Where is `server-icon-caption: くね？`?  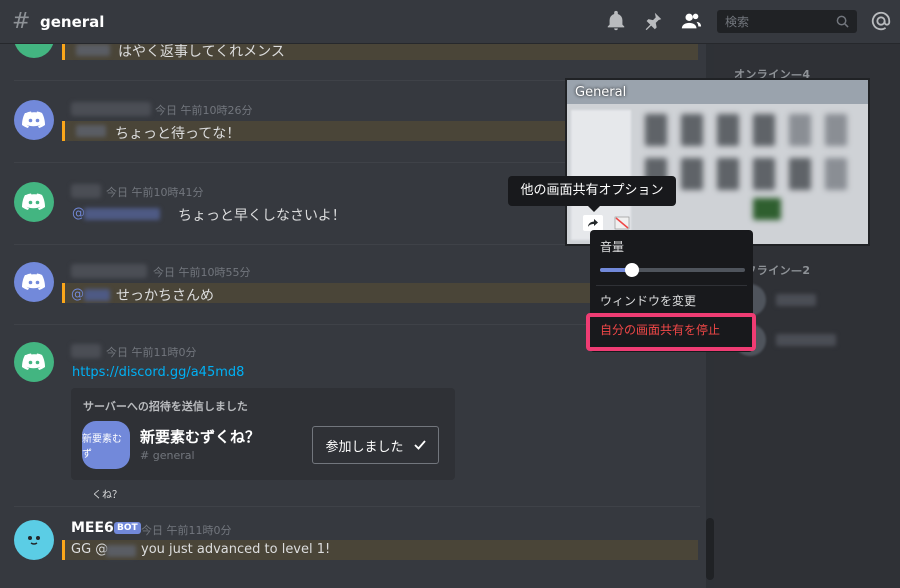 server-icon-caption: くね？ is located at coordinates (107, 495).